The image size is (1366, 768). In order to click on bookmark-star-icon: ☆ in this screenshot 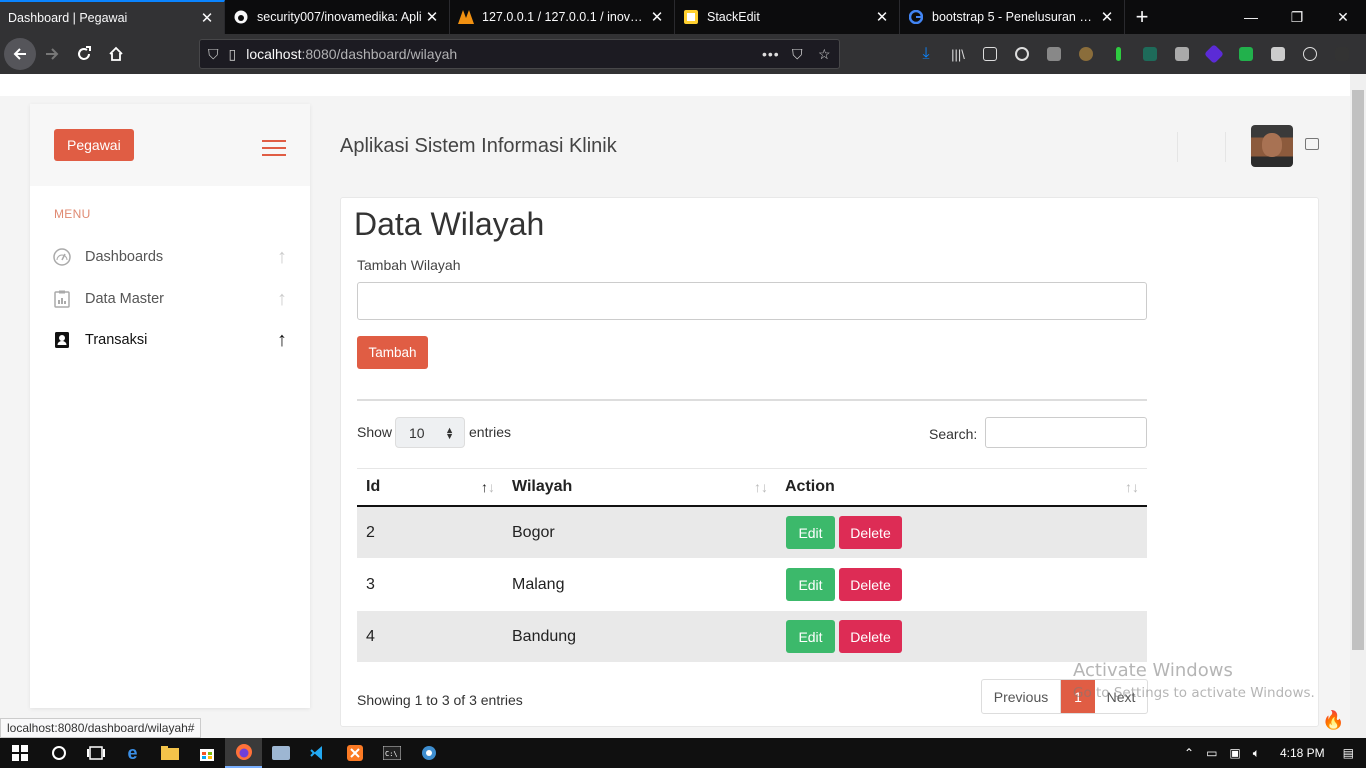, I will do `click(824, 54)`.